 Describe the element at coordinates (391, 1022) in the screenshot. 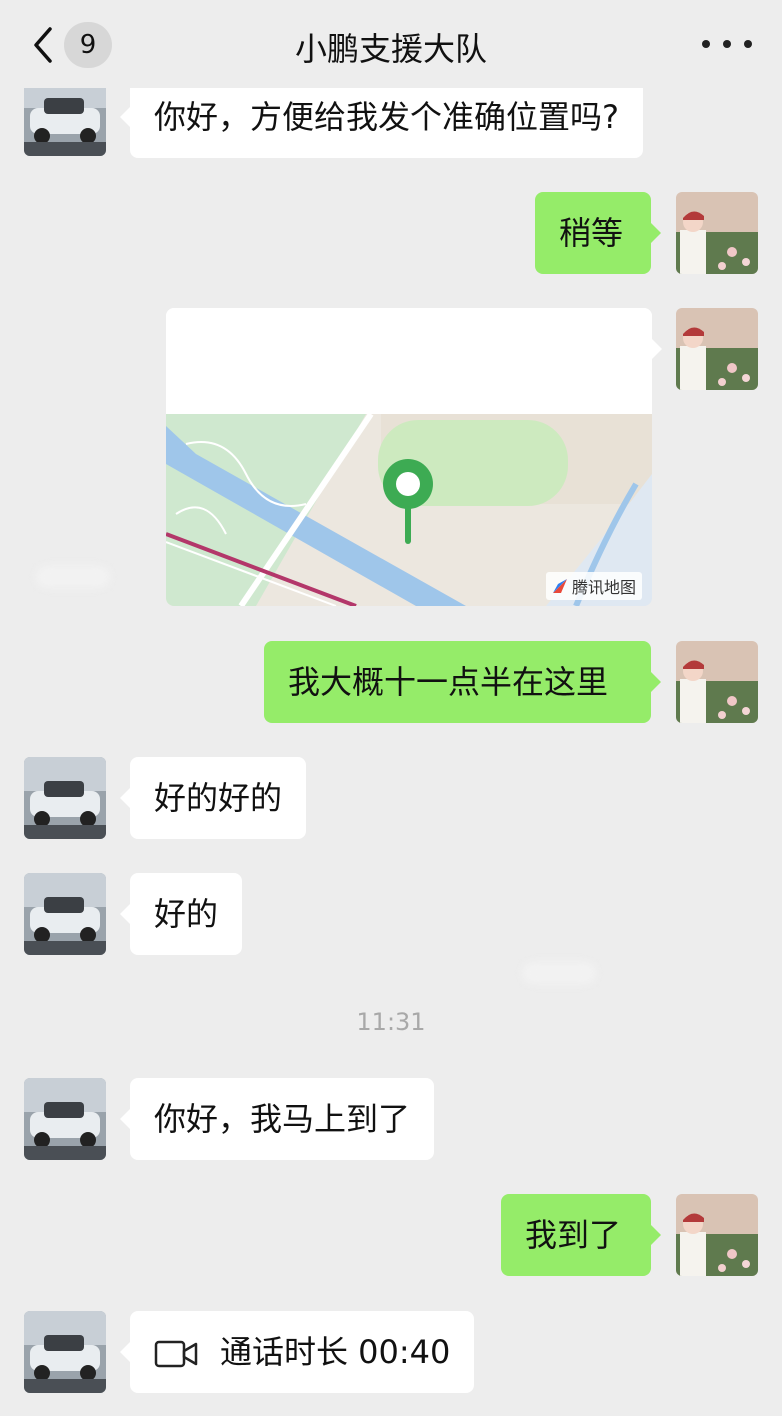

I see `timestamp: 11:31` at that location.